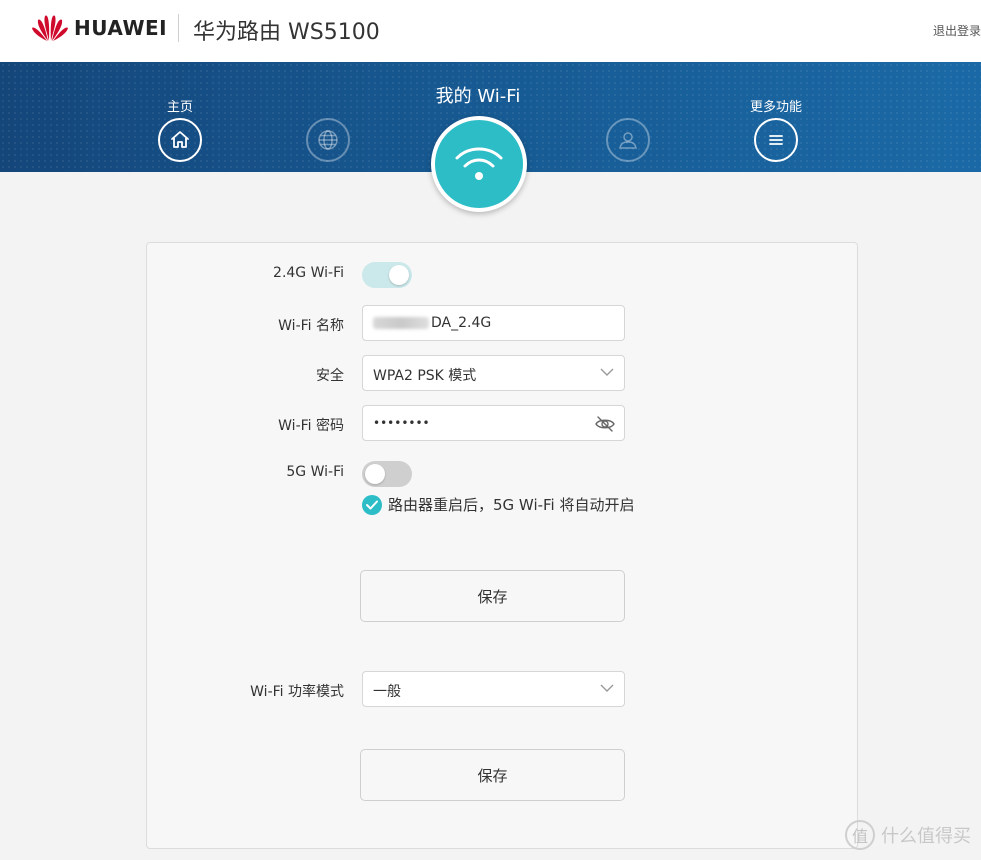  Describe the element at coordinates (425, 376) in the screenshot. I see `security-value: WPA2 PSK 模式` at that location.